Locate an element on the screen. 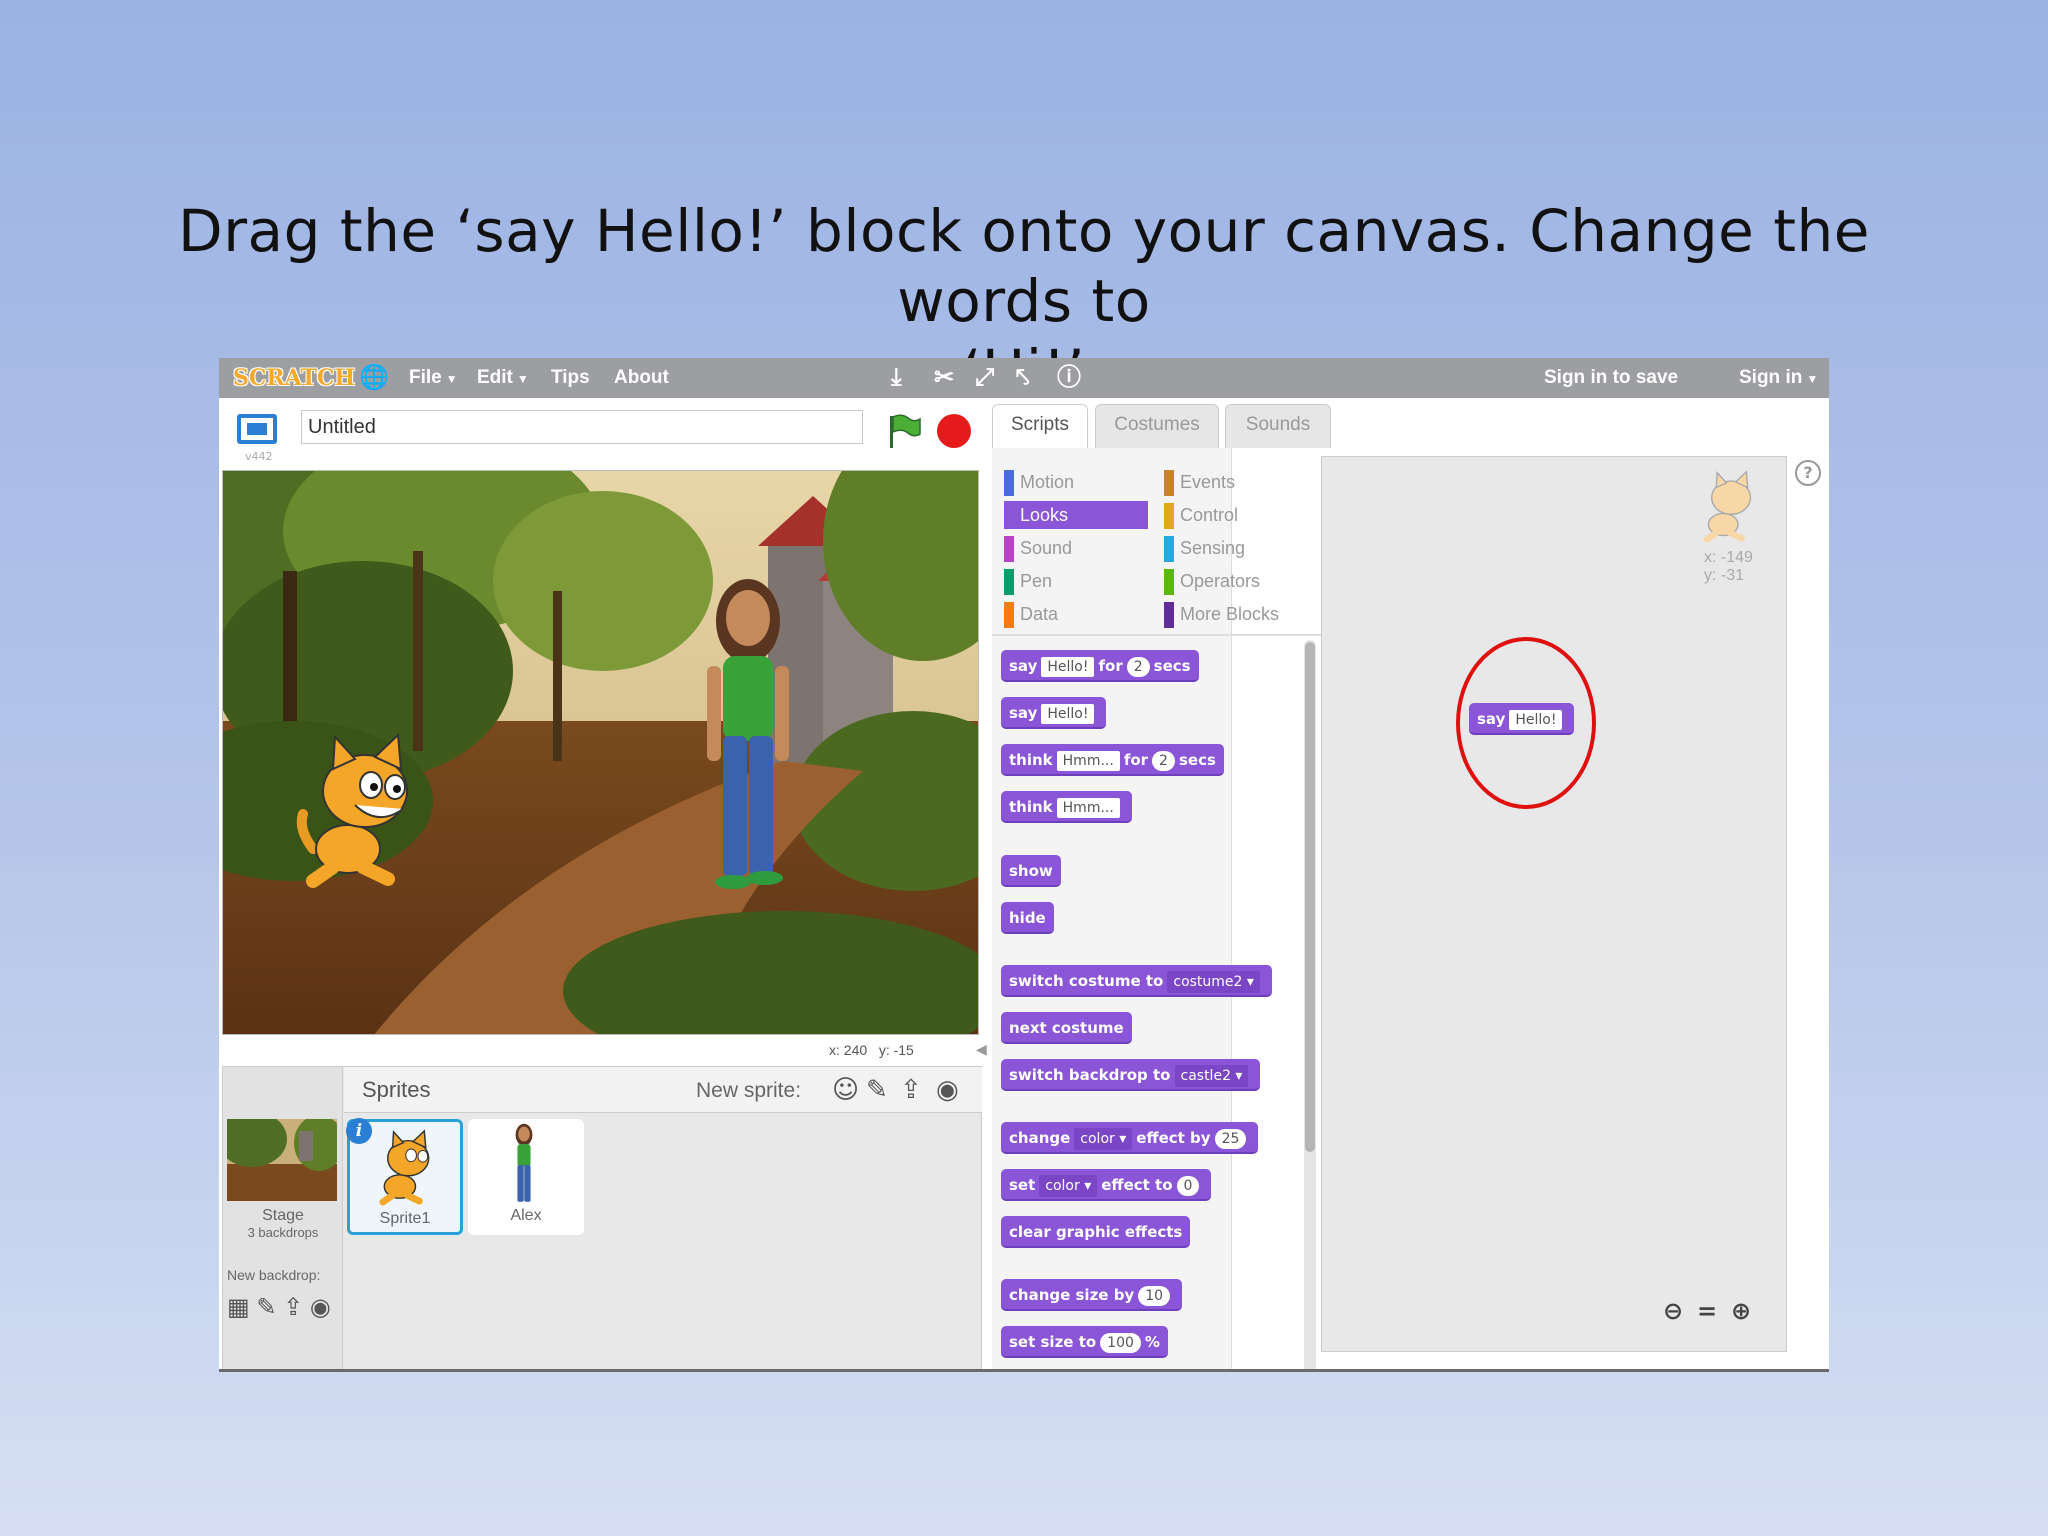 The width and height of the screenshot is (2048, 1536). new-backdrop-icons: ▦ ✎ ⇪ ◉ is located at coordinates (279, 1307).